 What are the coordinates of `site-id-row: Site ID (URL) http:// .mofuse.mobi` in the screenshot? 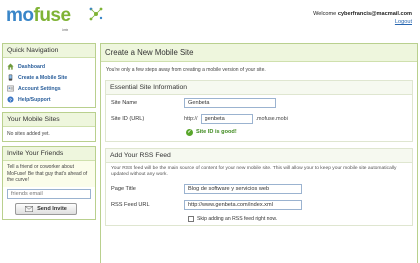 It's located at (259, 119).